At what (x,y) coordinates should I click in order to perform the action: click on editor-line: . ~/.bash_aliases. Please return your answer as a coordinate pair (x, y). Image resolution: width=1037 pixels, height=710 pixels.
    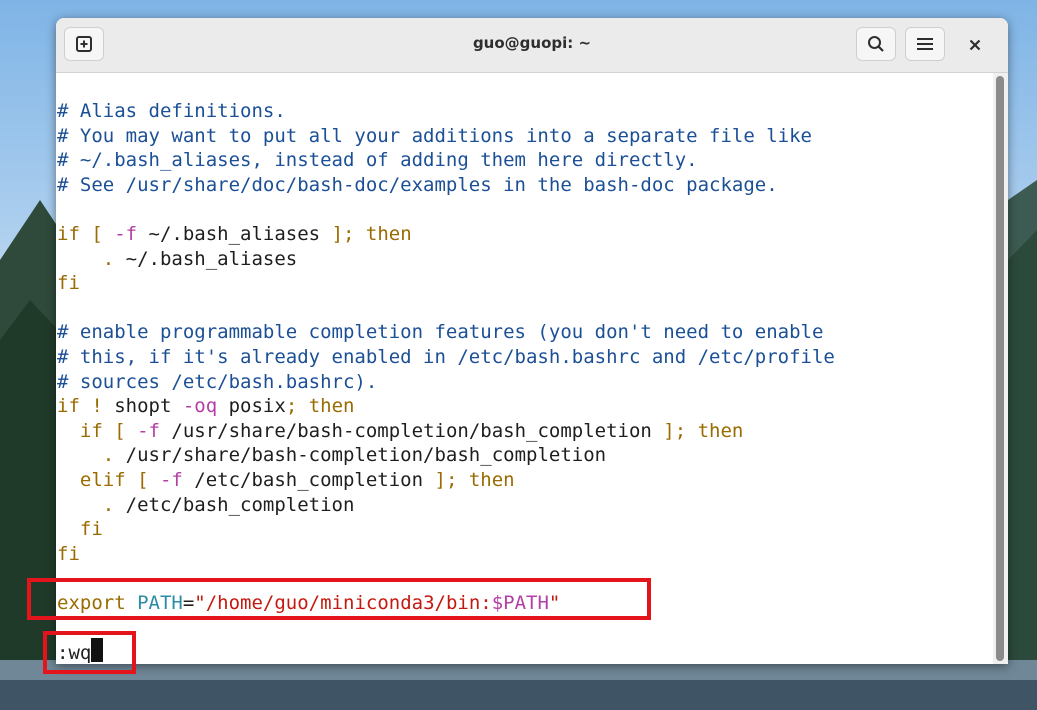
    Looking at the image, I should click on (177, 259).